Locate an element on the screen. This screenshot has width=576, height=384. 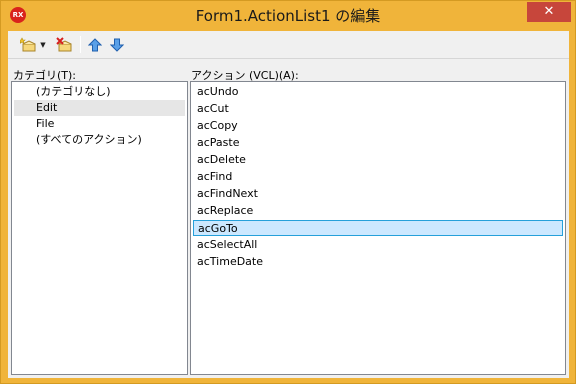
category-item: (すべてのアクション) is located at coordinates (110, 140).